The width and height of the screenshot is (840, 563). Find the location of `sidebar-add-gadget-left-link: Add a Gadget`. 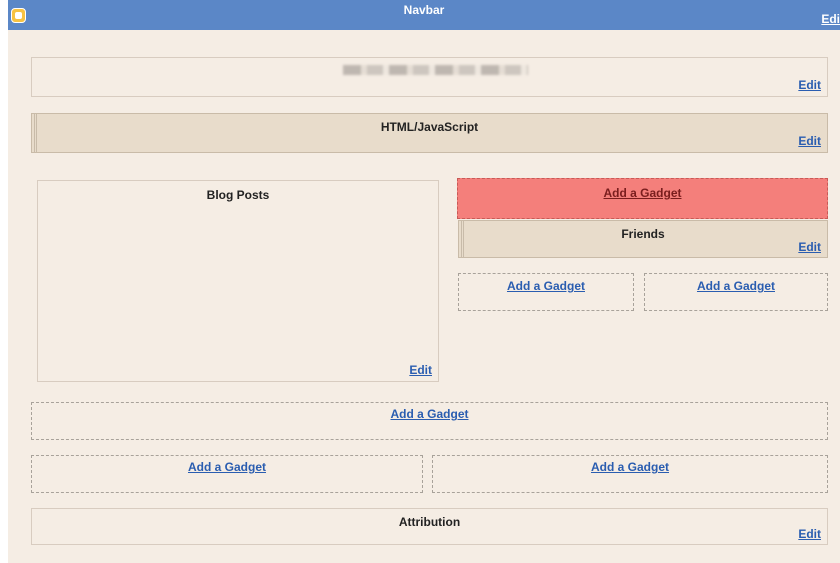

sidebar-add-gadget-left-link: Add a Gadget is located at coordinates (546, 286).